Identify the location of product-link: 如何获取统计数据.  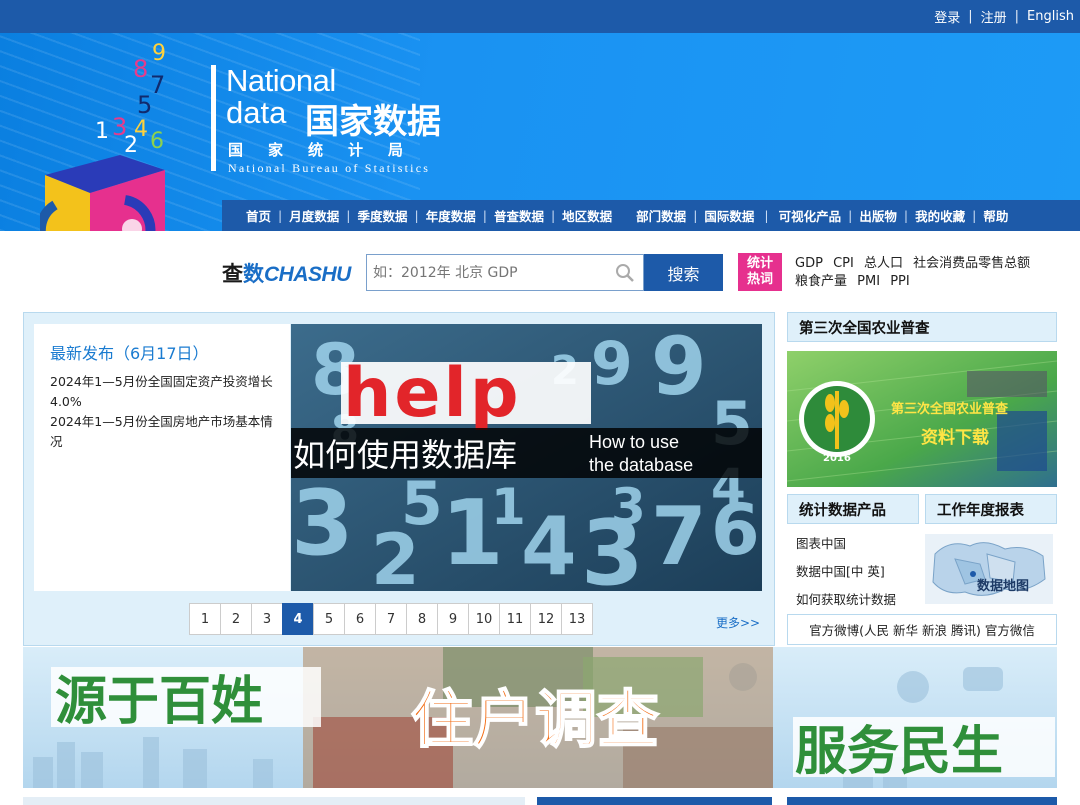
(846, 599).